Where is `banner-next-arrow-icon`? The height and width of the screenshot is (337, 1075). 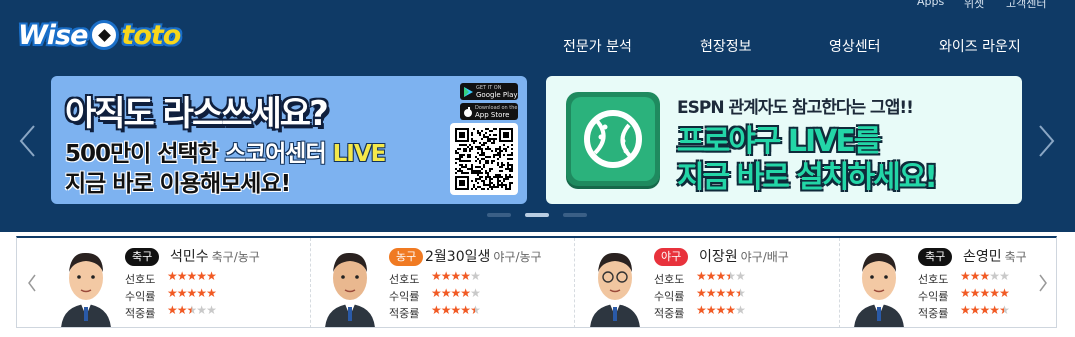 banner-next-arrow-icon is located at coordinates (1046, 141).